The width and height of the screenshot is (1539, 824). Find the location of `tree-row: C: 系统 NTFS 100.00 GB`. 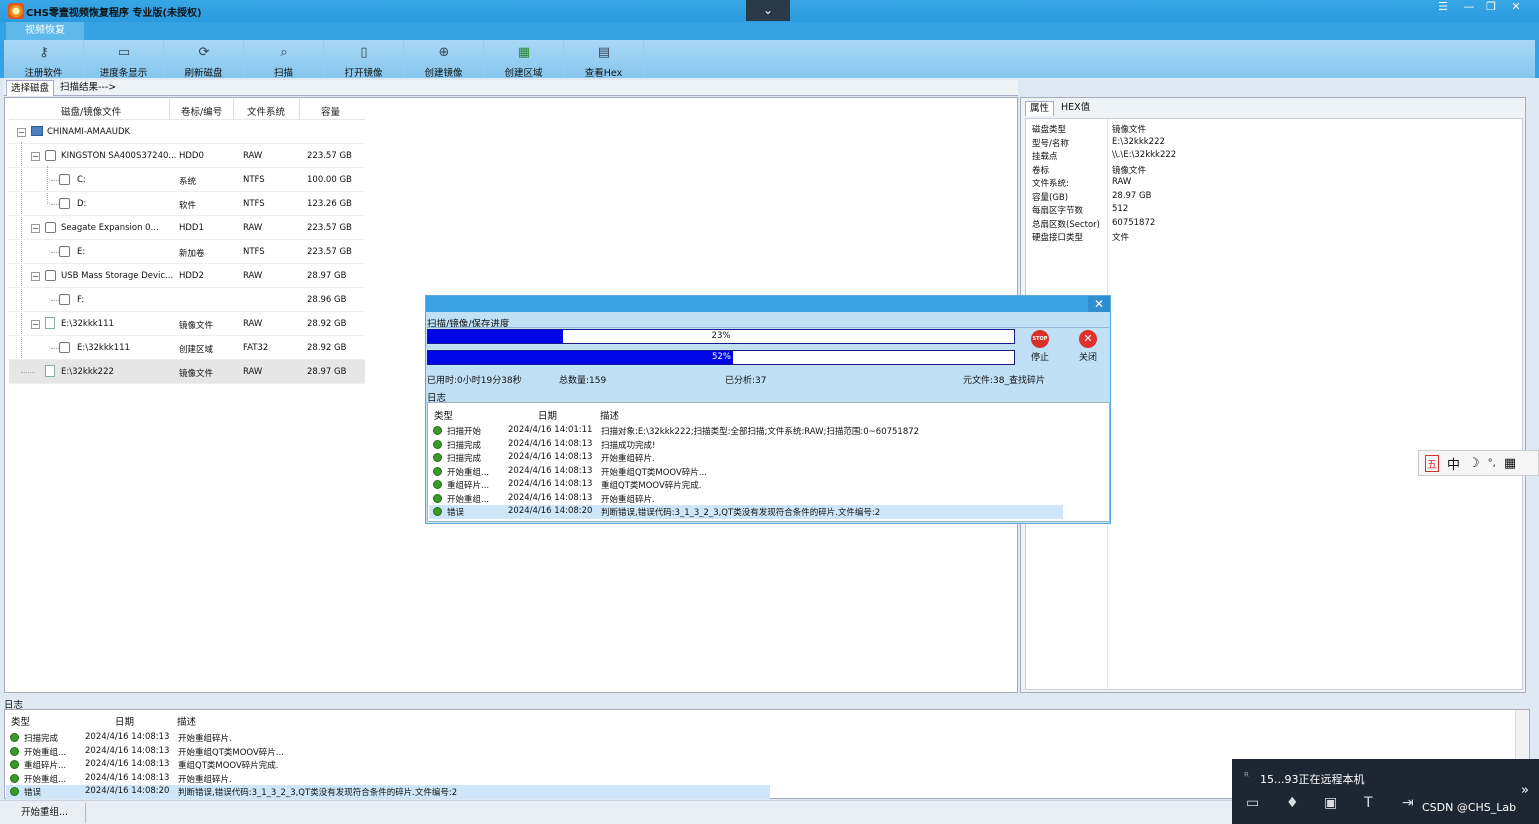

tree-row: C: 系统 NTFS 100.00 GB is located at coordinates (187, 180).